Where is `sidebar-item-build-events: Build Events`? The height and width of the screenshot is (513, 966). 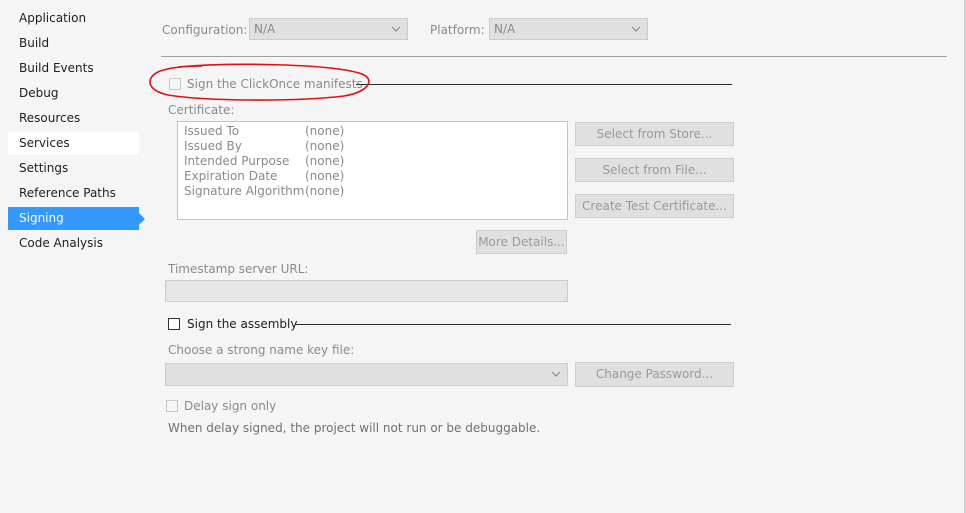
sidebar-item-build-events: Build Events is located at coordinates (73, 68).